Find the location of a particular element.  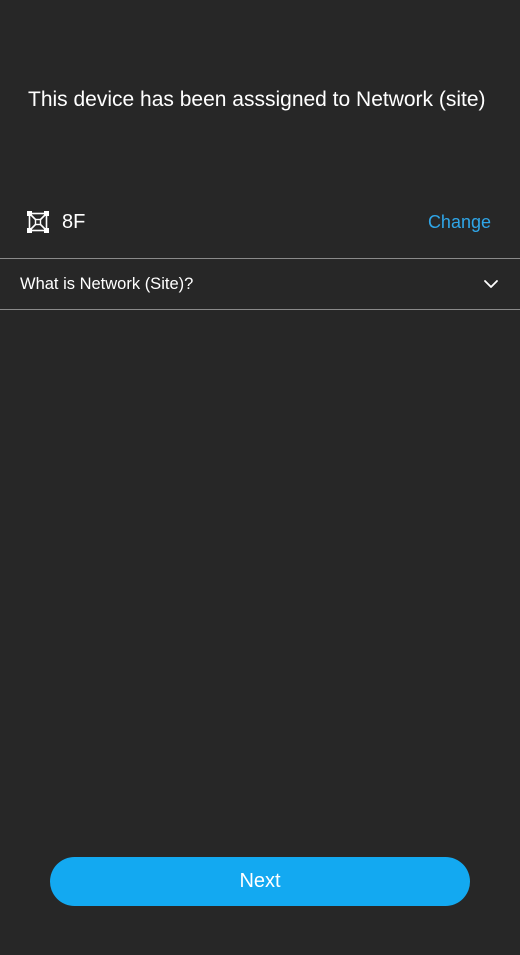

next-button: Next is located at coordinates (260, 881).